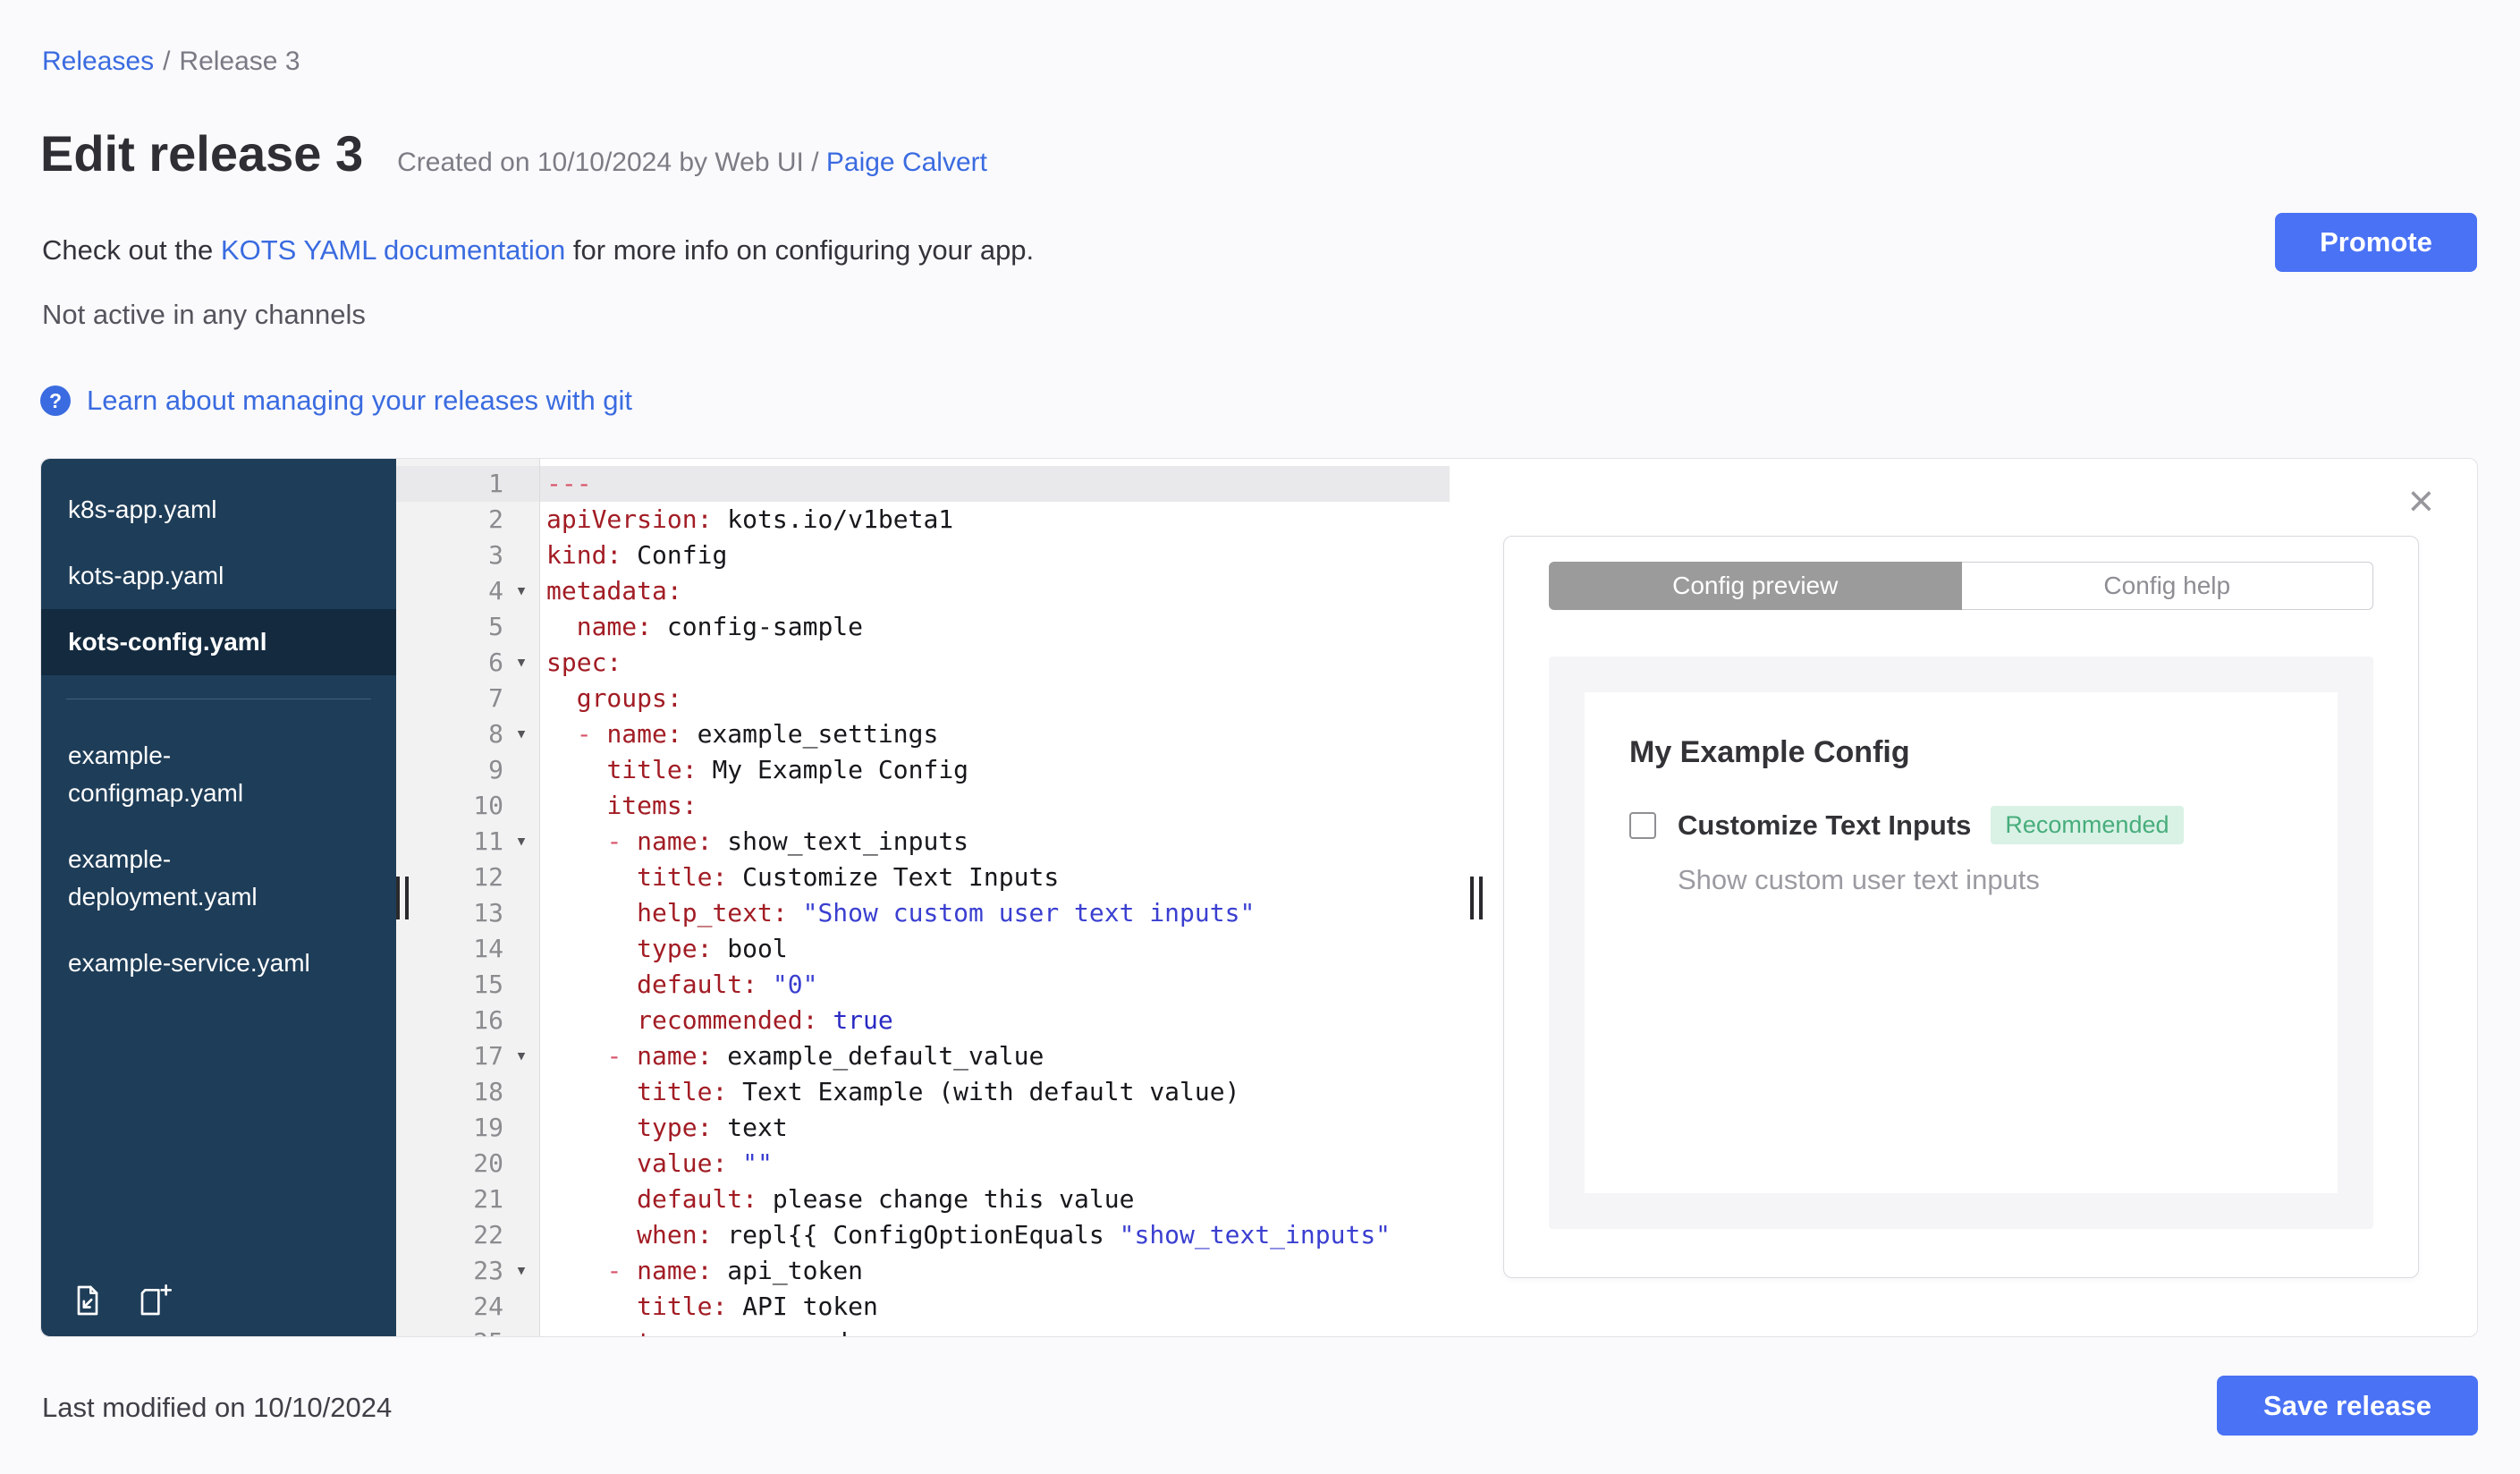 Image resolution: width=2520 pixels, height=1474 pixels. What do you see at coordinates (906, 162) in the screenshot?
I see `author-link: Paige Calvert` at bounding box center [906, 162].